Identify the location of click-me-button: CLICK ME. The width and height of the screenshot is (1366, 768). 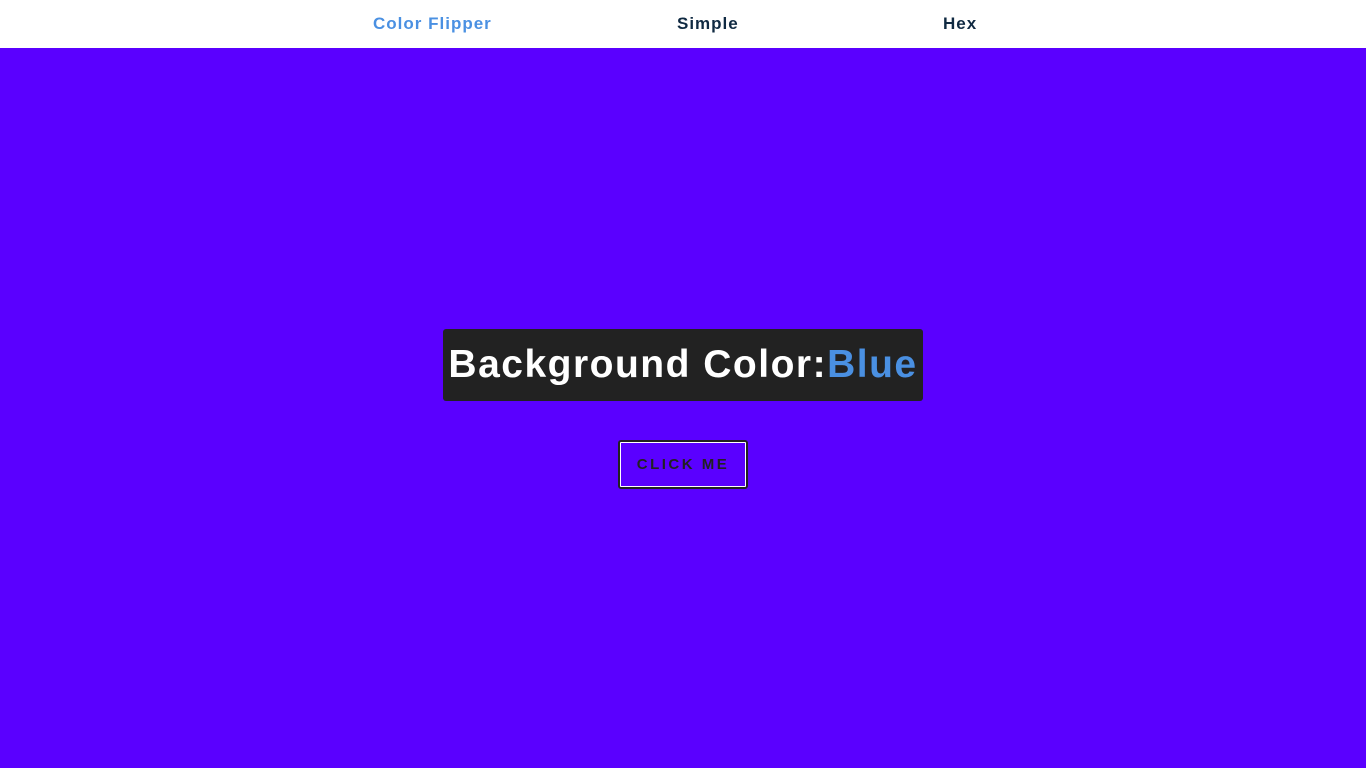
(683, 464).